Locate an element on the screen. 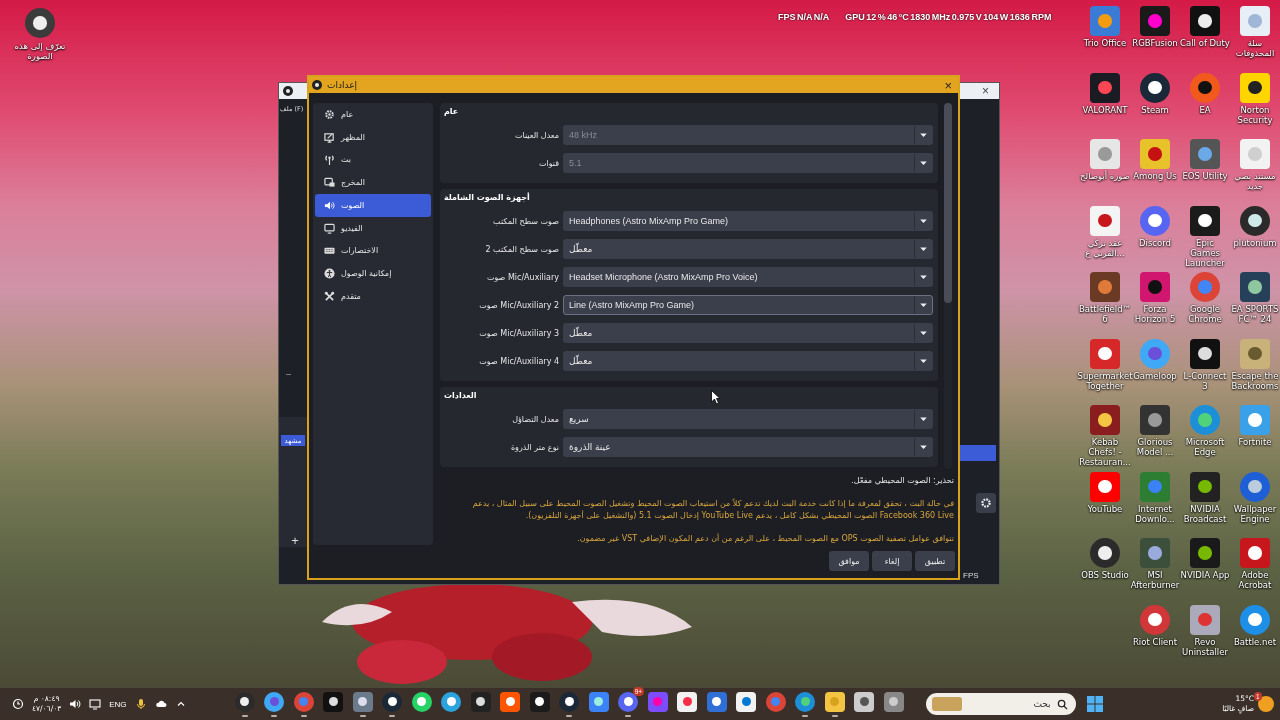 This screenshot has width=1280, height=720. scrollbar-thumb is located at coordinates (948, 203).